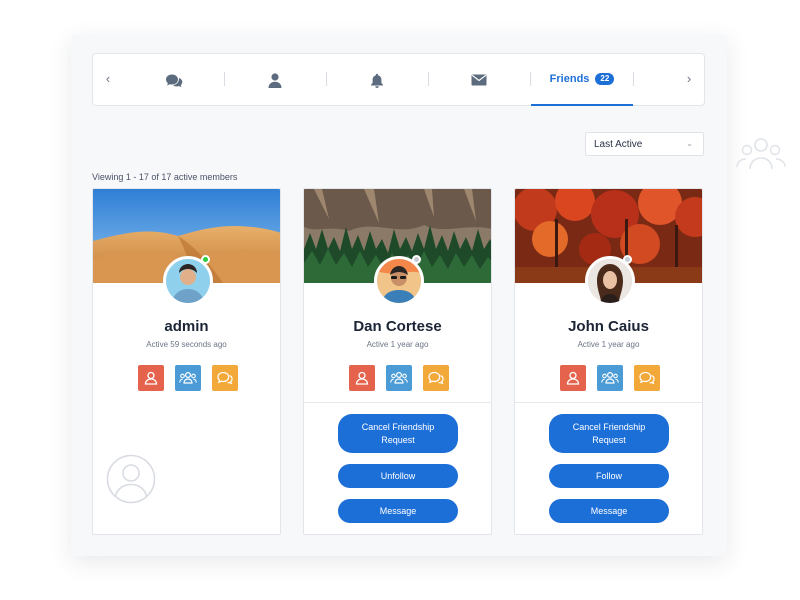  I want to click on follow-button: Follow, so click(609, 476).